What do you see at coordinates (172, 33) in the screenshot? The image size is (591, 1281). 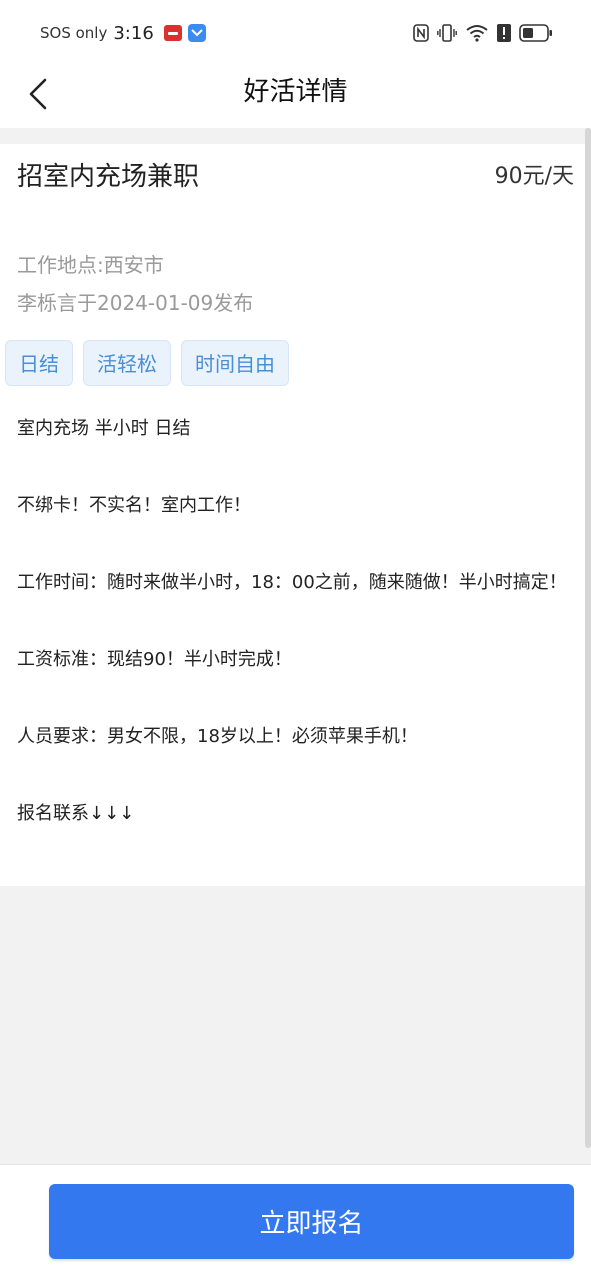 I see `notification-app-icon` at bounding box center [172, 33].